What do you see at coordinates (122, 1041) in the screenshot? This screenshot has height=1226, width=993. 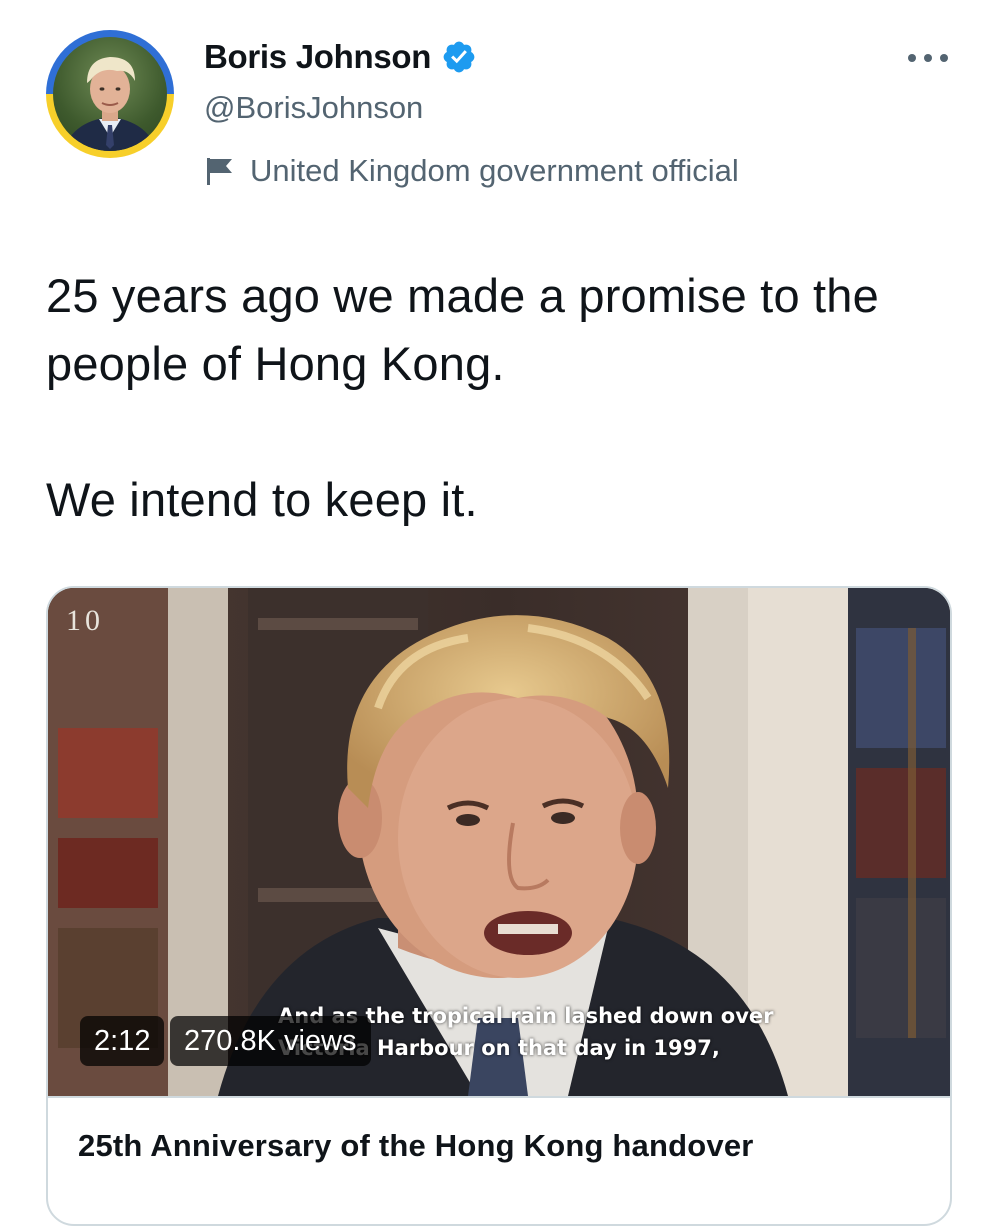 I see `video-duration: 2:12` at bounding box center [122, 1041].